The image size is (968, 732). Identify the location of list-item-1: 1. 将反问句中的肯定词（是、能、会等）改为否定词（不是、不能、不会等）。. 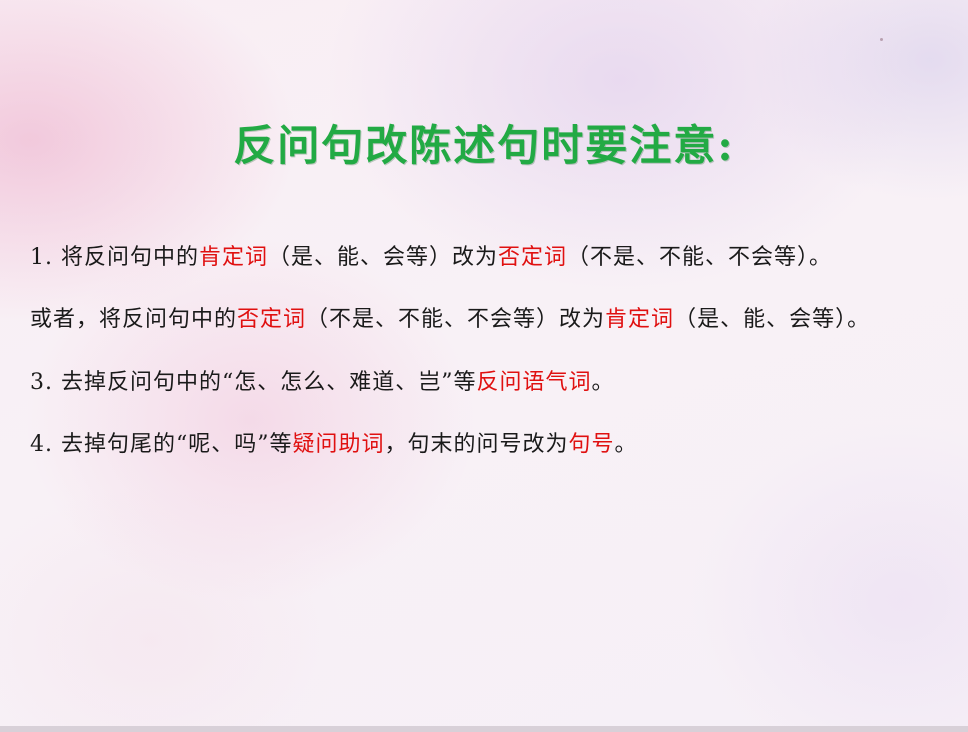
(497, 258).